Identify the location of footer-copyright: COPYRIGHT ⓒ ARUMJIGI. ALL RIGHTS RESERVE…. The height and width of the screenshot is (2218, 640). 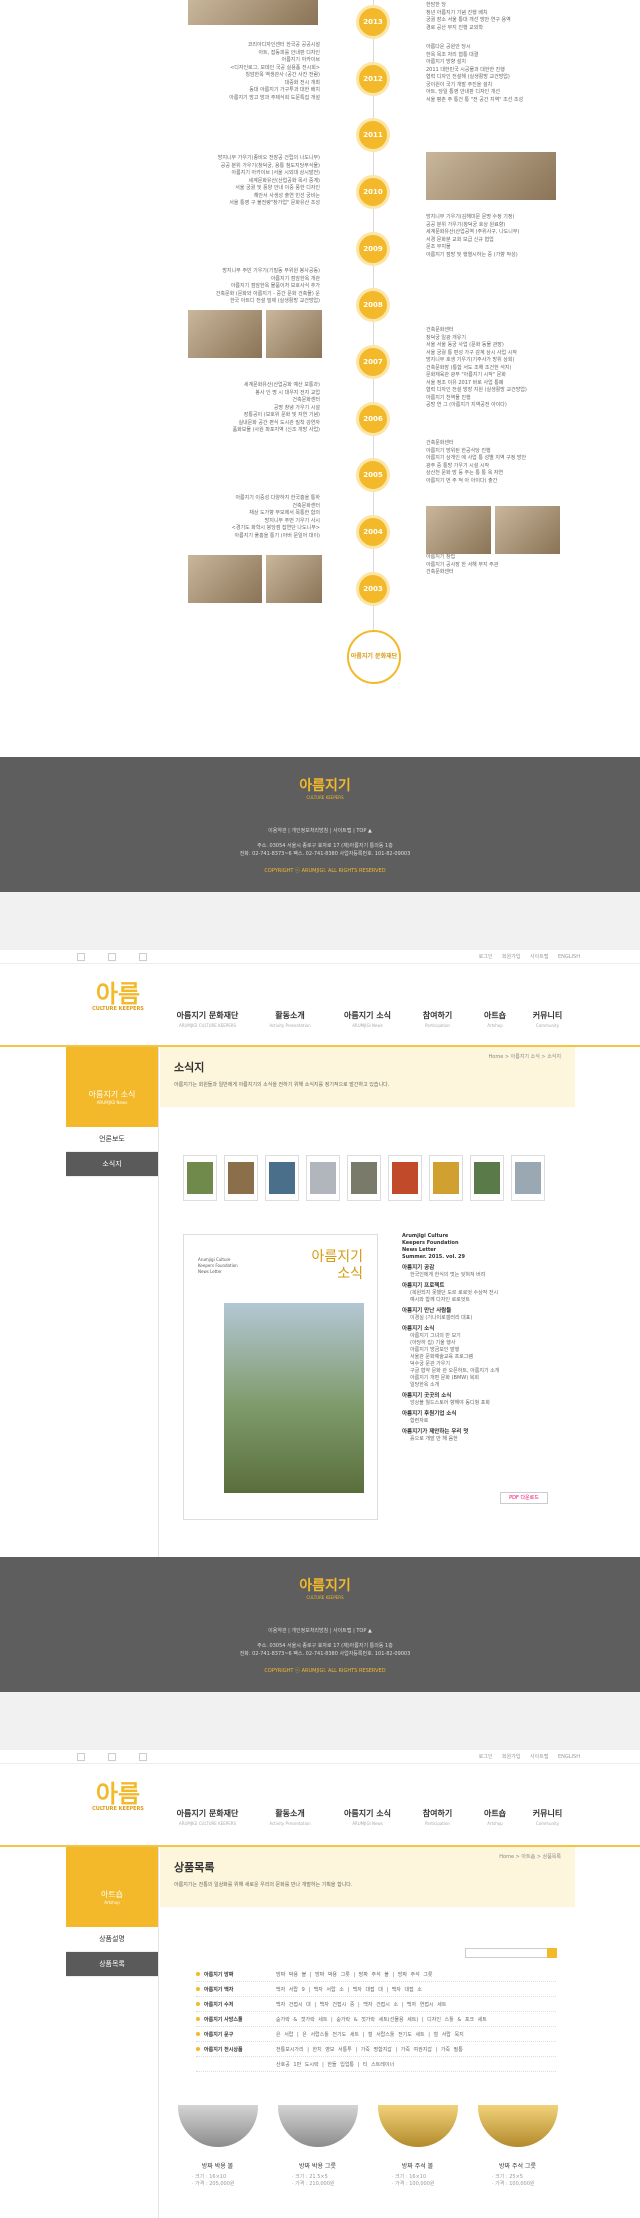
(325, 1671).